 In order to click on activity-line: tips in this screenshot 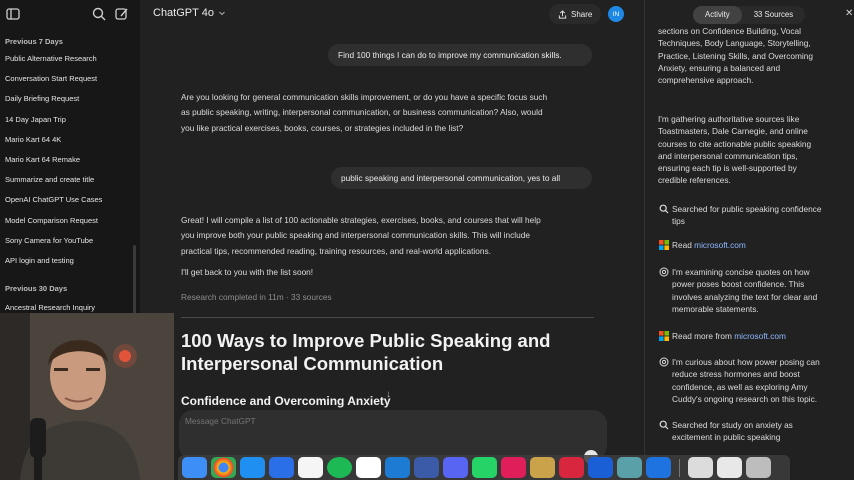, I will do `click(678, 221)`.